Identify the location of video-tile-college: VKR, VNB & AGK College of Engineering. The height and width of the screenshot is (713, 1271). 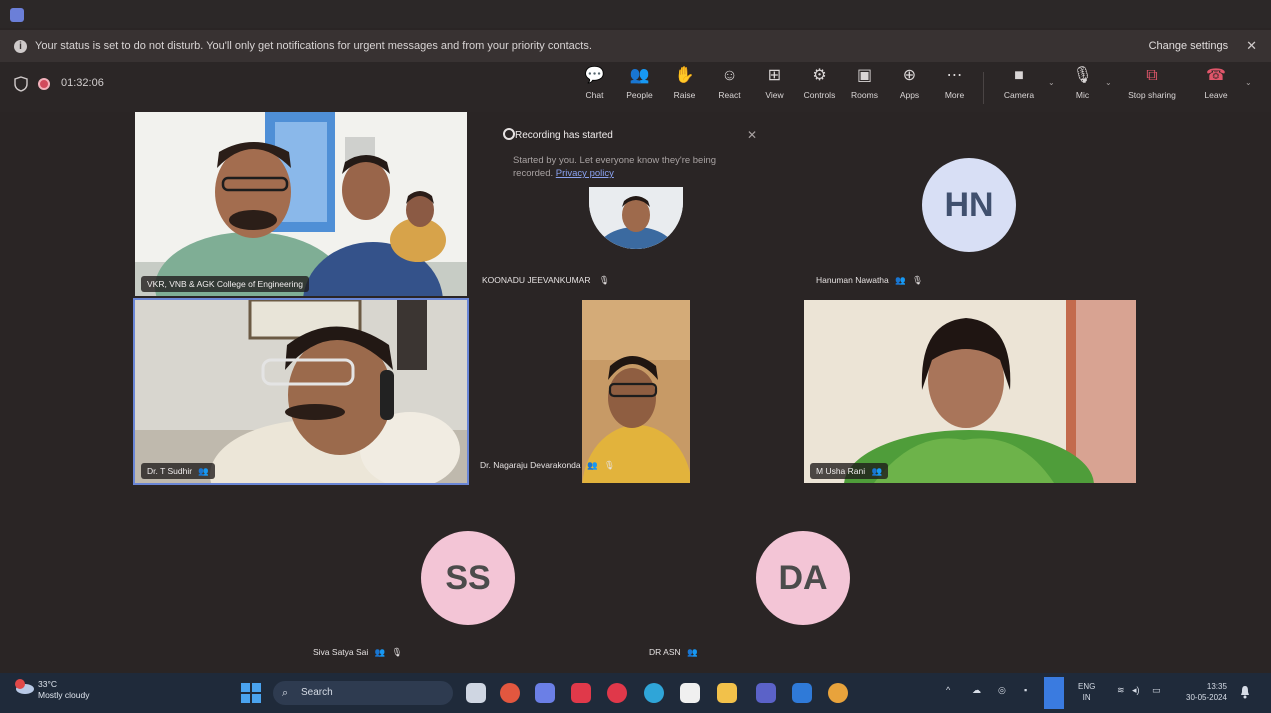
(301, 204).